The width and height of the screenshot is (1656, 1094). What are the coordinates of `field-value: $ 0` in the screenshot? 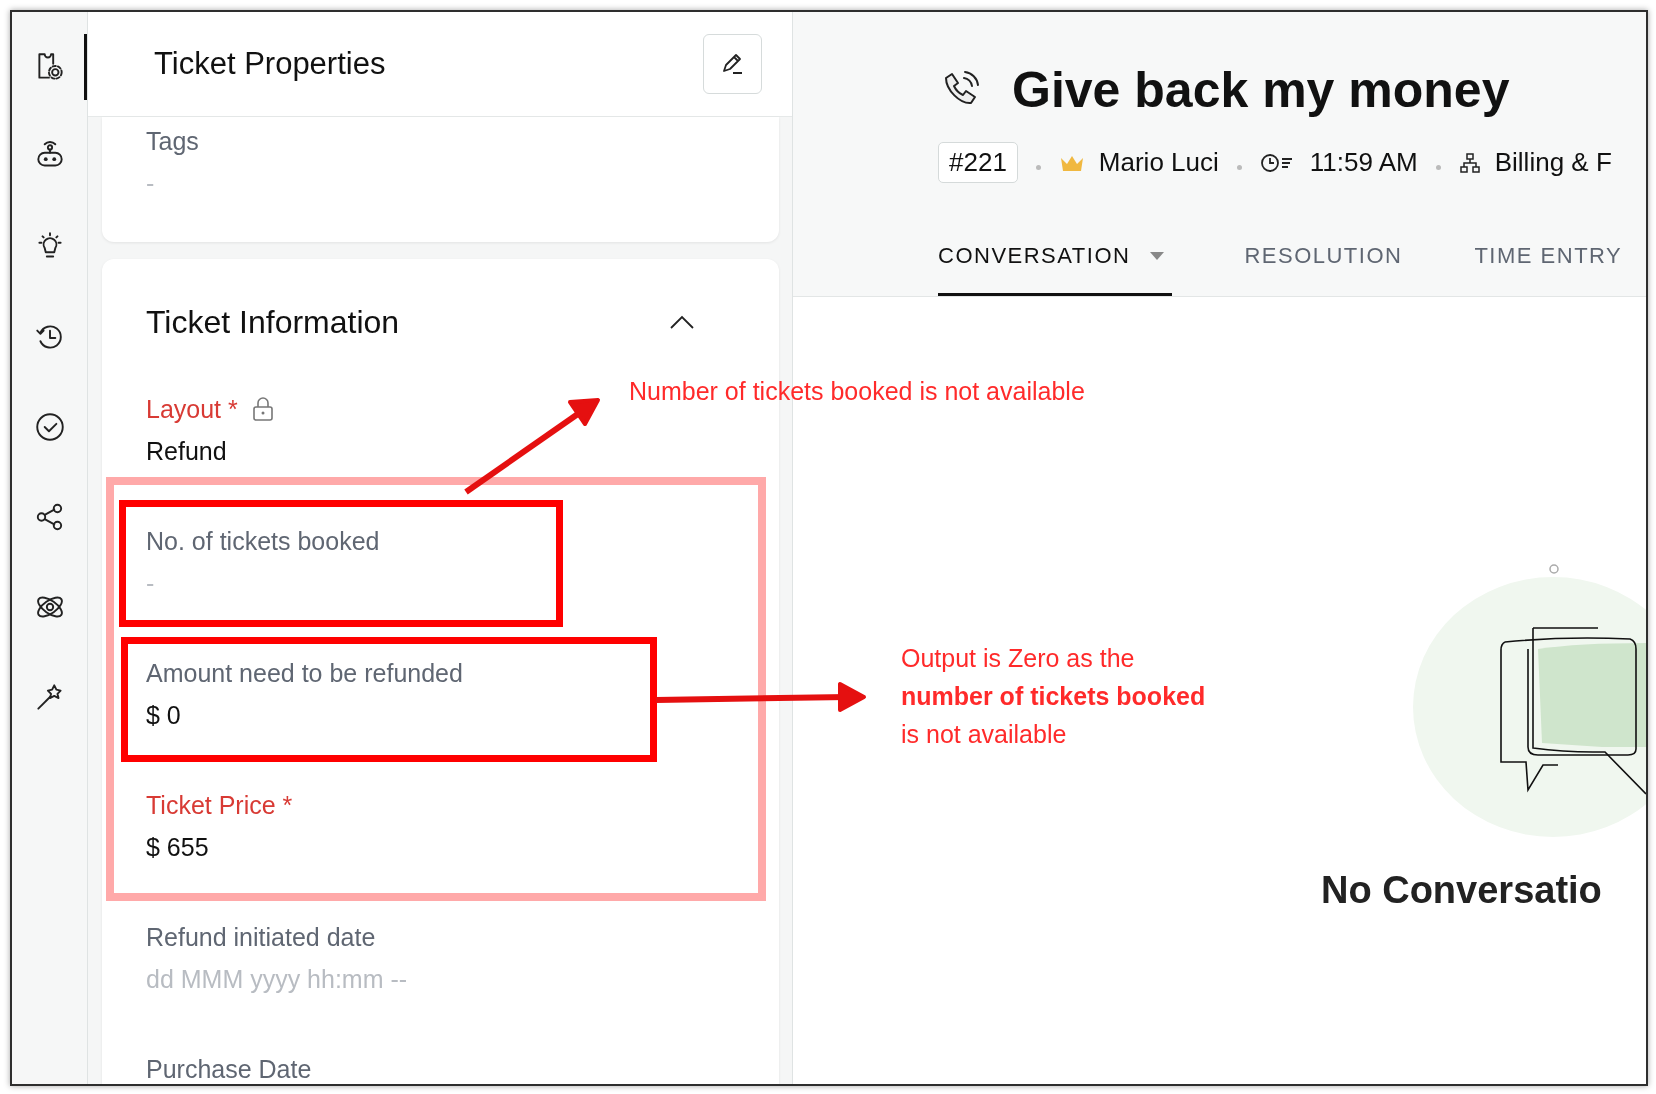 It's located at (164, 715).